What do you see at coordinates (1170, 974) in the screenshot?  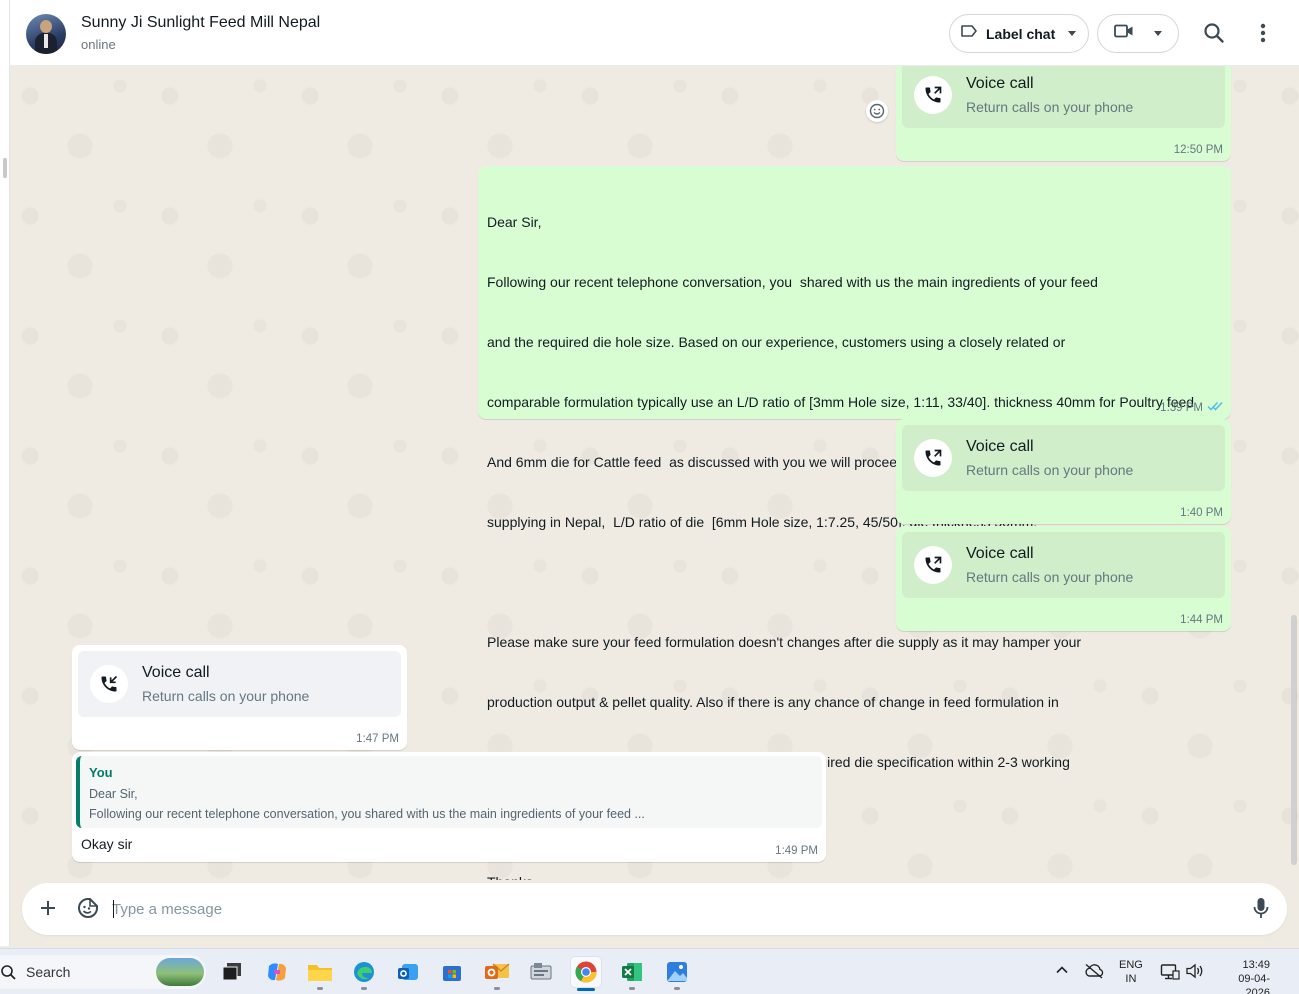 I see `network-icon` at bounding box center [1170, 974].